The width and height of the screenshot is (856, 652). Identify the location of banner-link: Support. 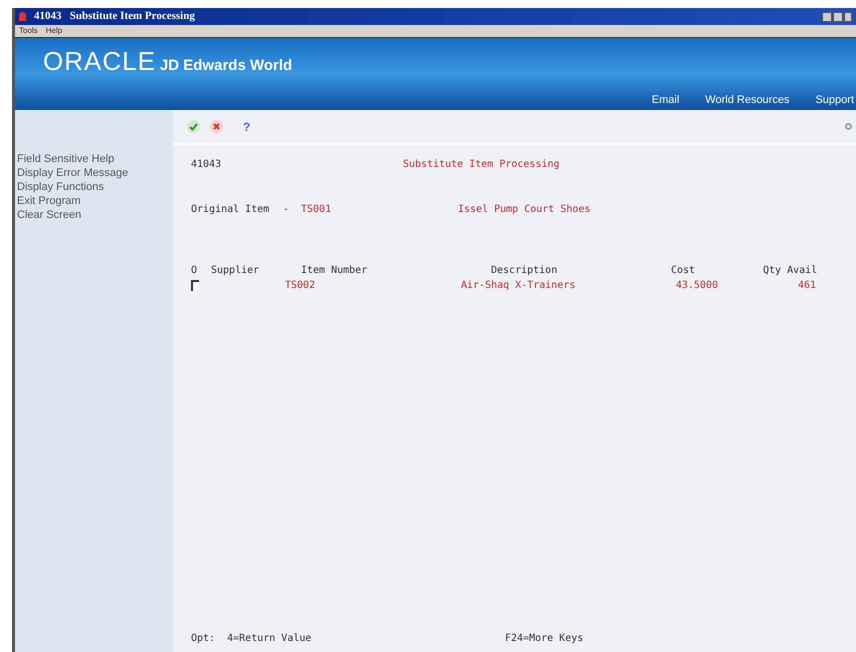
(834, 100).